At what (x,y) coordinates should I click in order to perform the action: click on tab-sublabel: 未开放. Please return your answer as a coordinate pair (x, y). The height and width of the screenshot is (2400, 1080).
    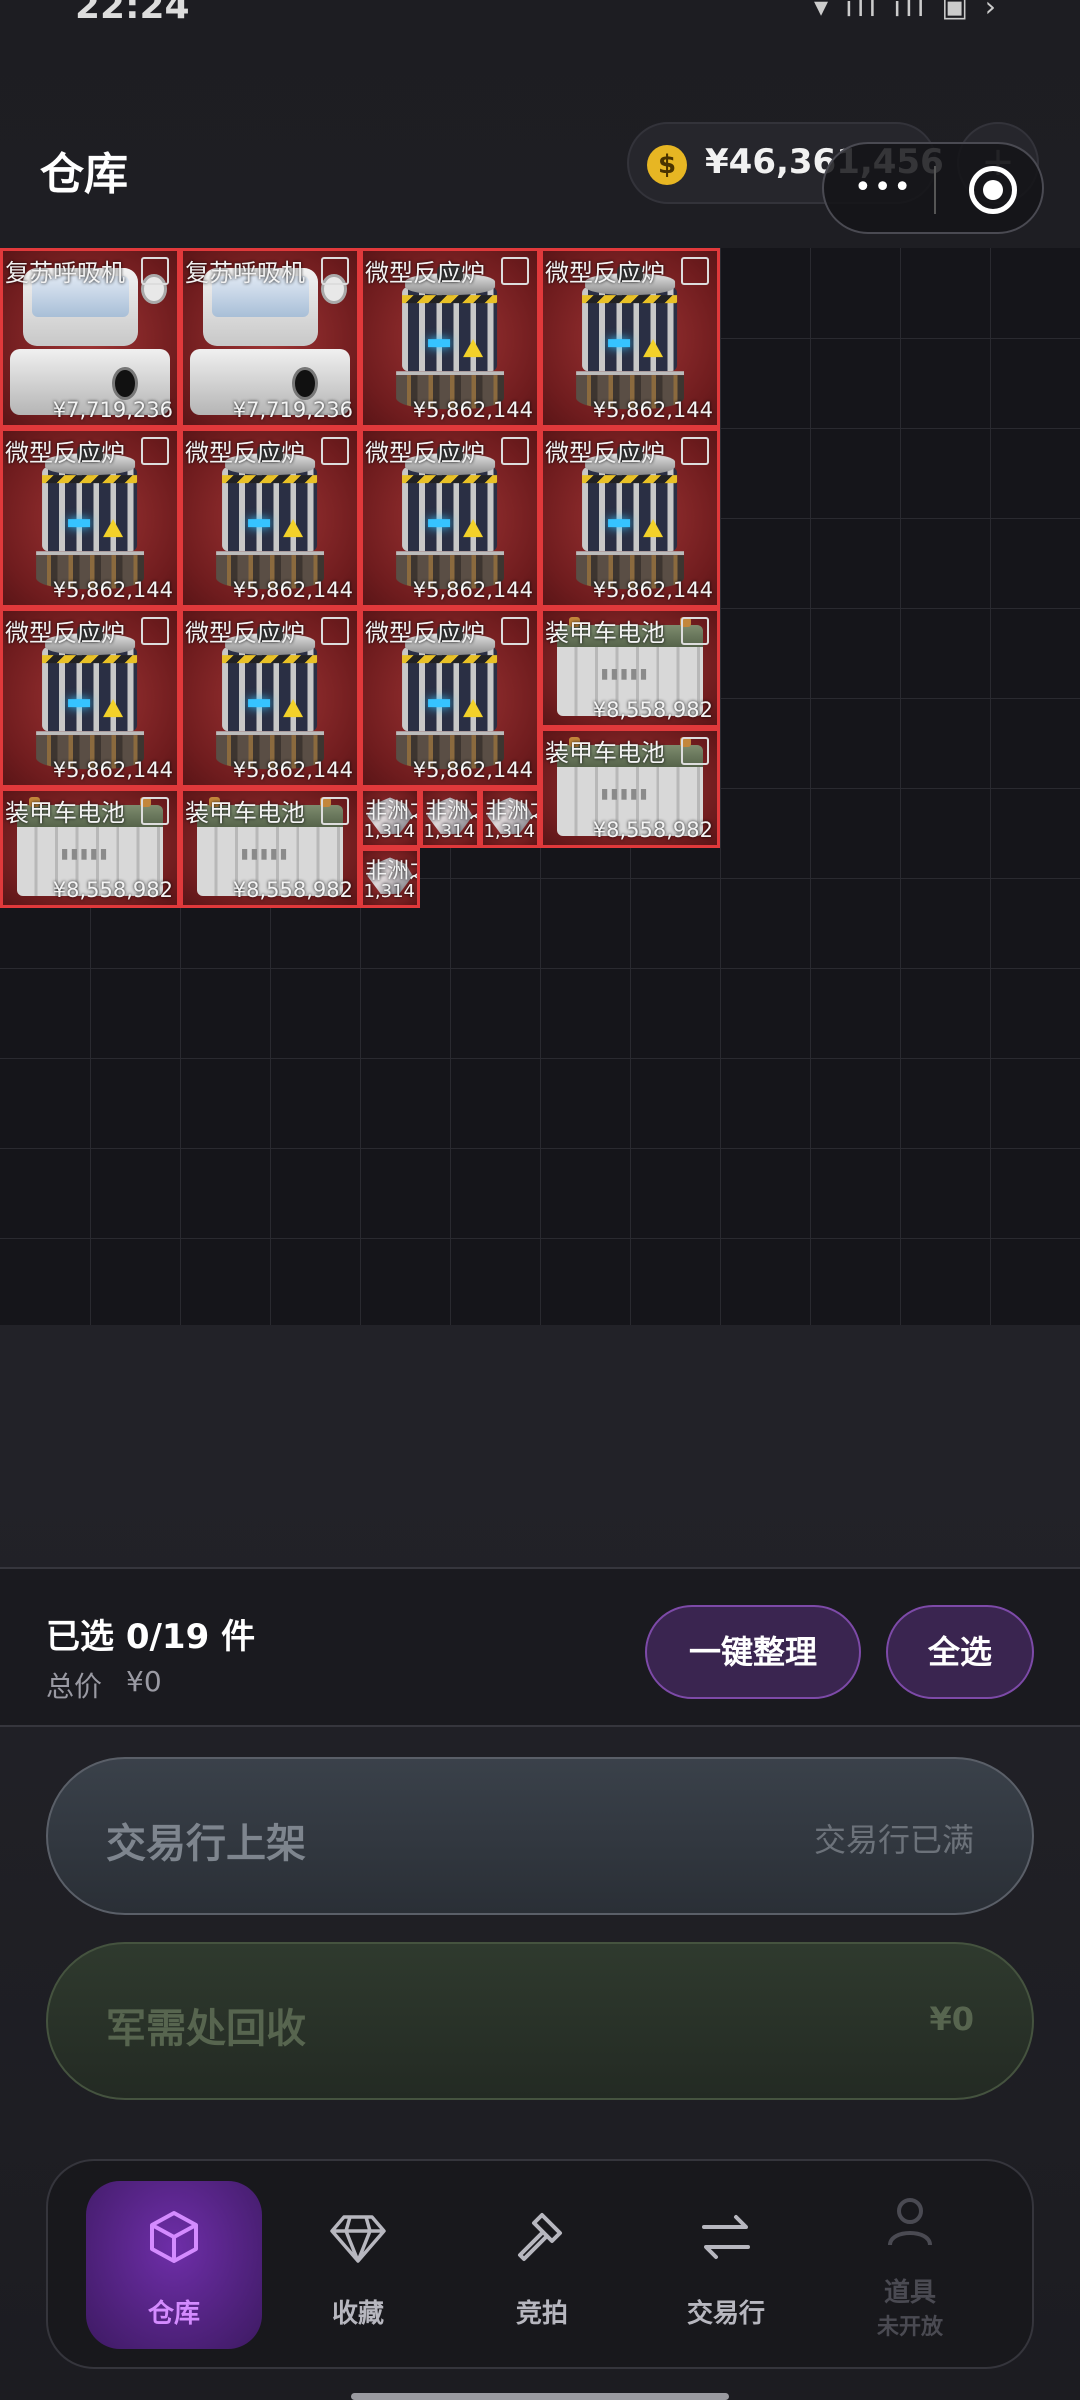
    Looking at the image, I should click on (909, 2327).